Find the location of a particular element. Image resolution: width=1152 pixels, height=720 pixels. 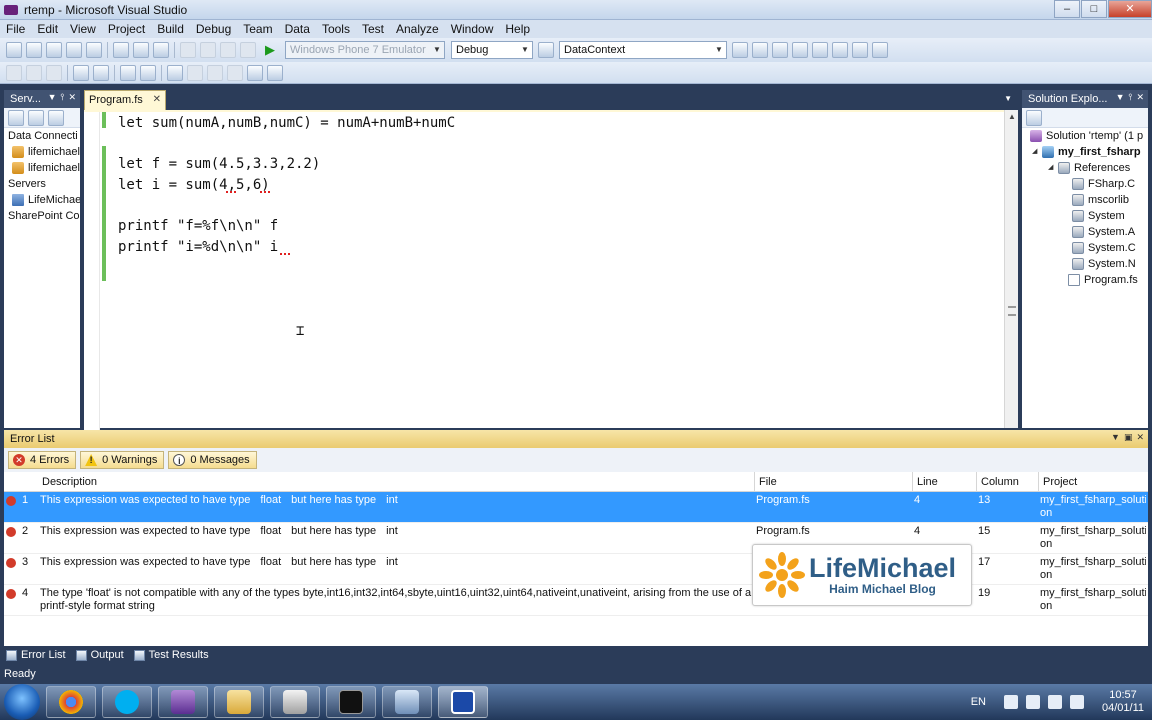

previous-bookmark-in-folder-icon is located at coordinates (235, 72).